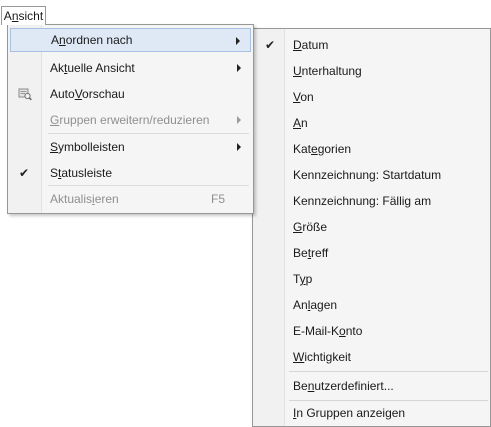 This screenshot has width=491, height=427. I want to click on menu-item-shortcut: F5, so click(217, 199).